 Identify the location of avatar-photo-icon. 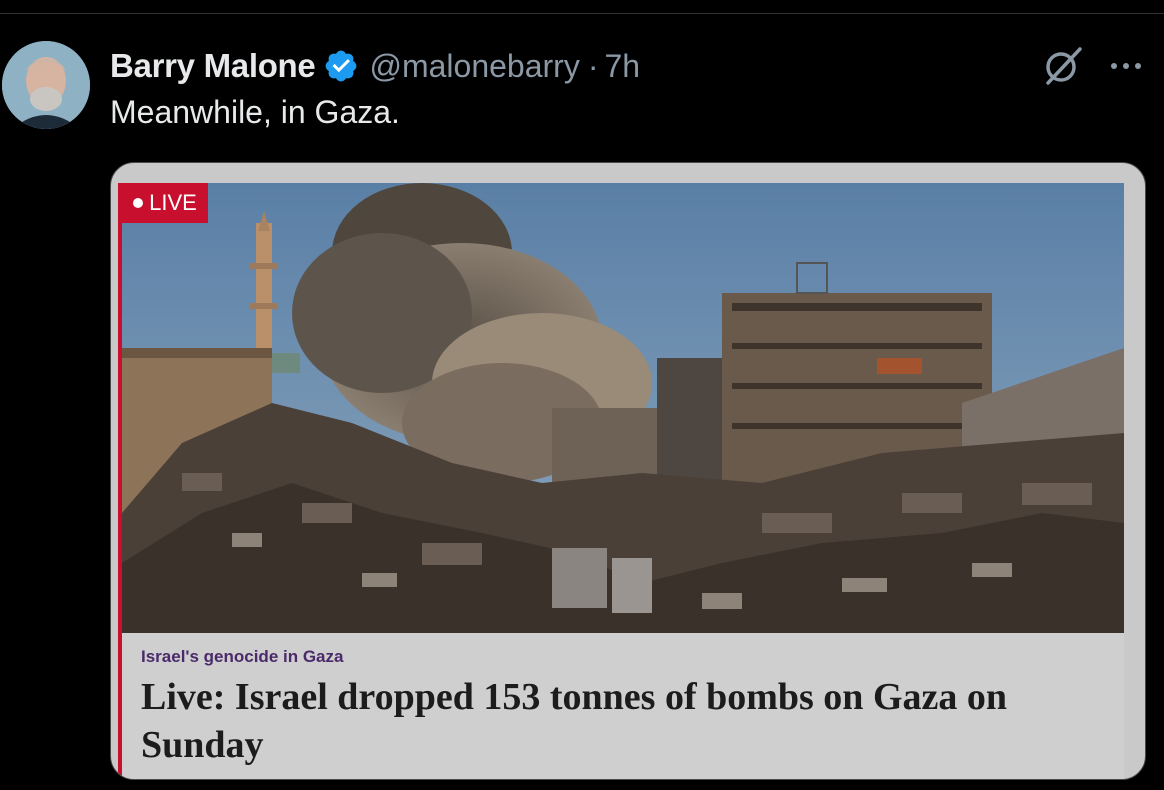
(46, 85).